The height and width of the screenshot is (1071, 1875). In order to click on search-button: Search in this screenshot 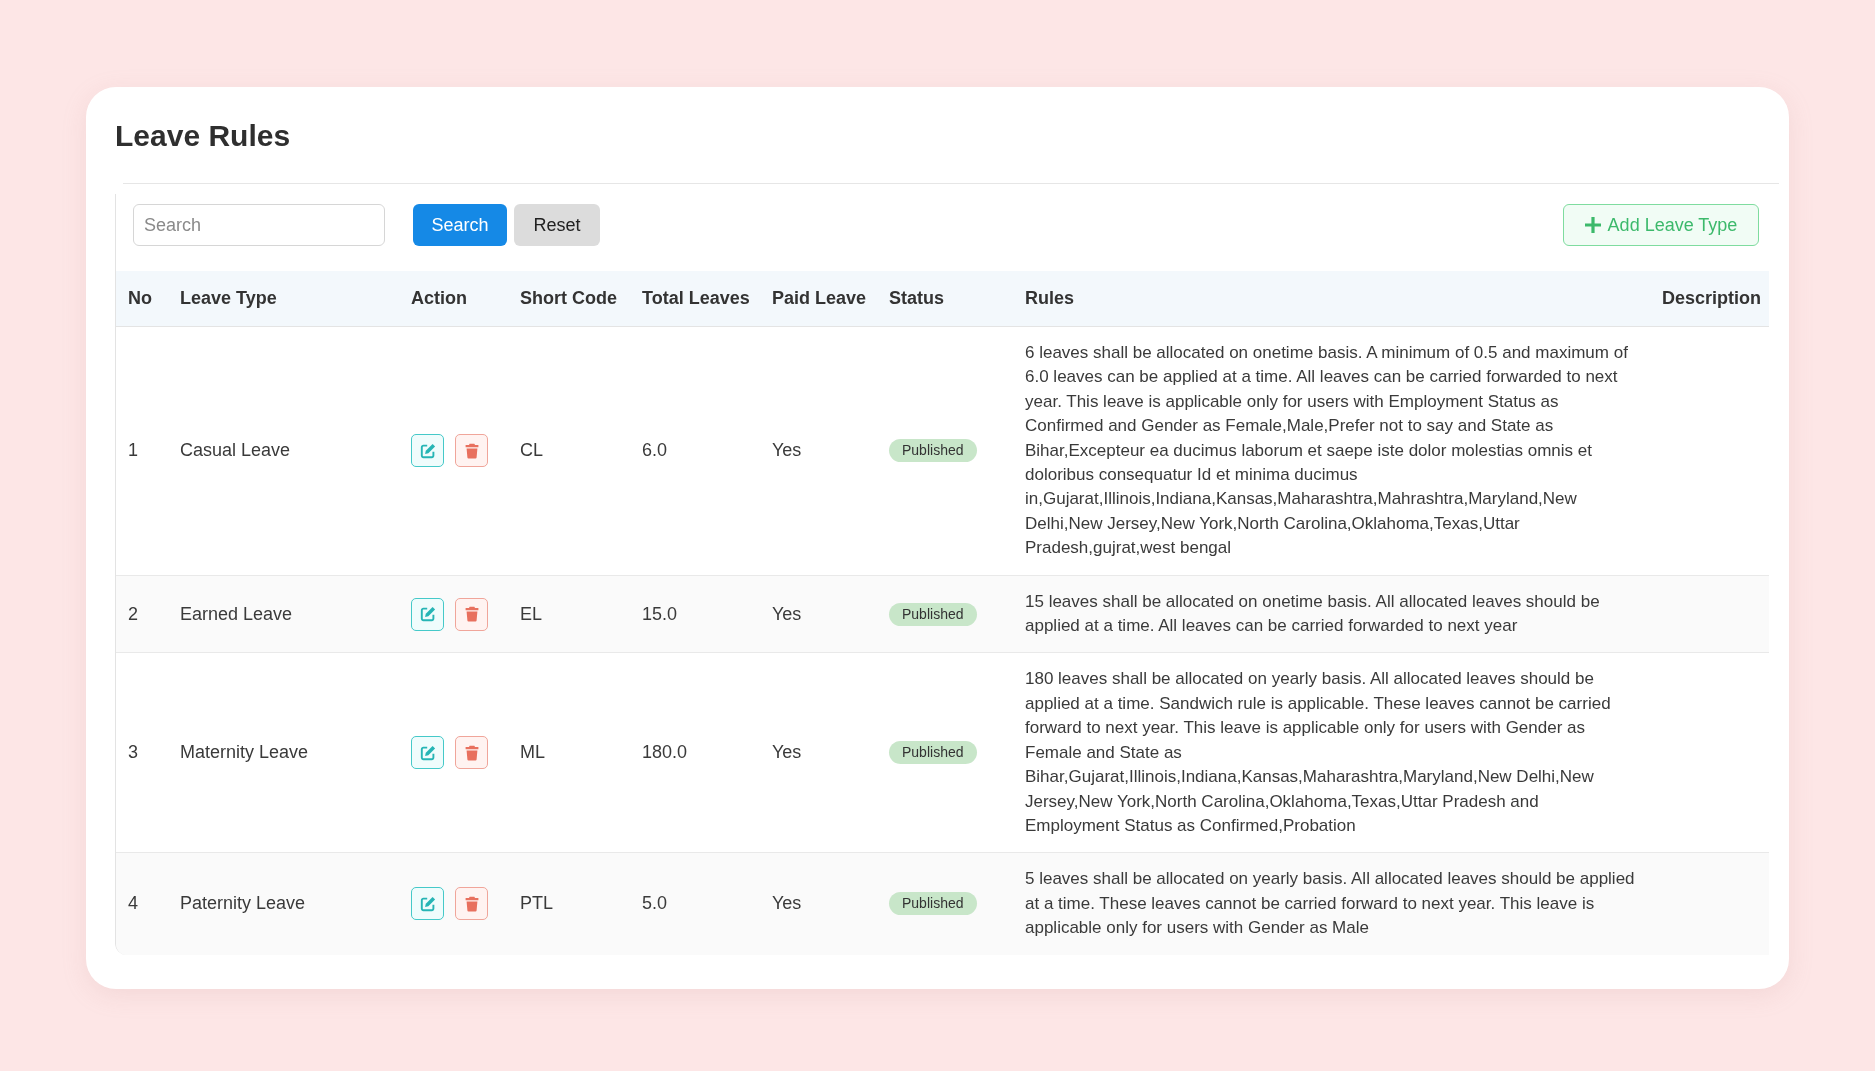, I will do `click(460, 225)`.